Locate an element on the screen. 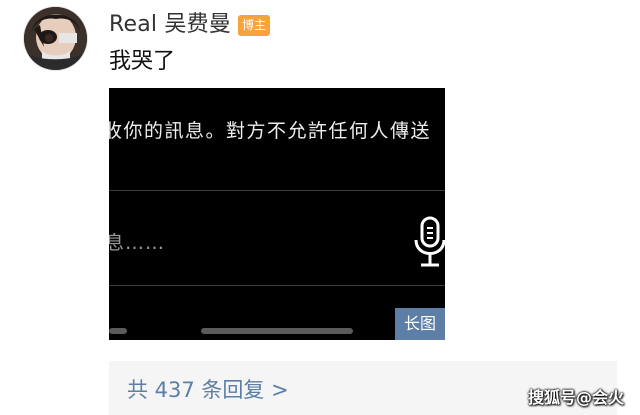 Image resolution: width=640 pixels, height=415 pixels. image-nav-bar-left is located at coordinates (118, 331).